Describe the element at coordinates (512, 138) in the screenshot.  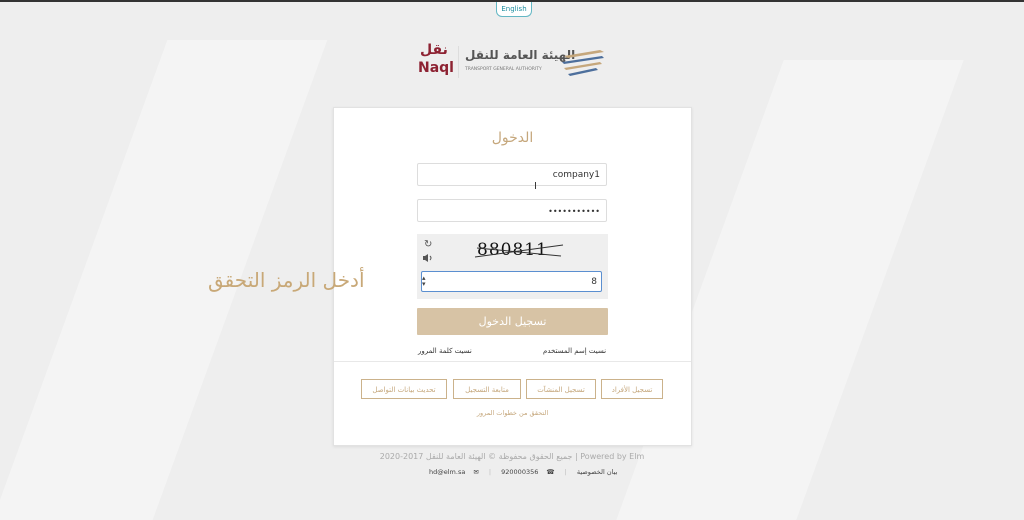
I see `login-title: الدخول` at that location.